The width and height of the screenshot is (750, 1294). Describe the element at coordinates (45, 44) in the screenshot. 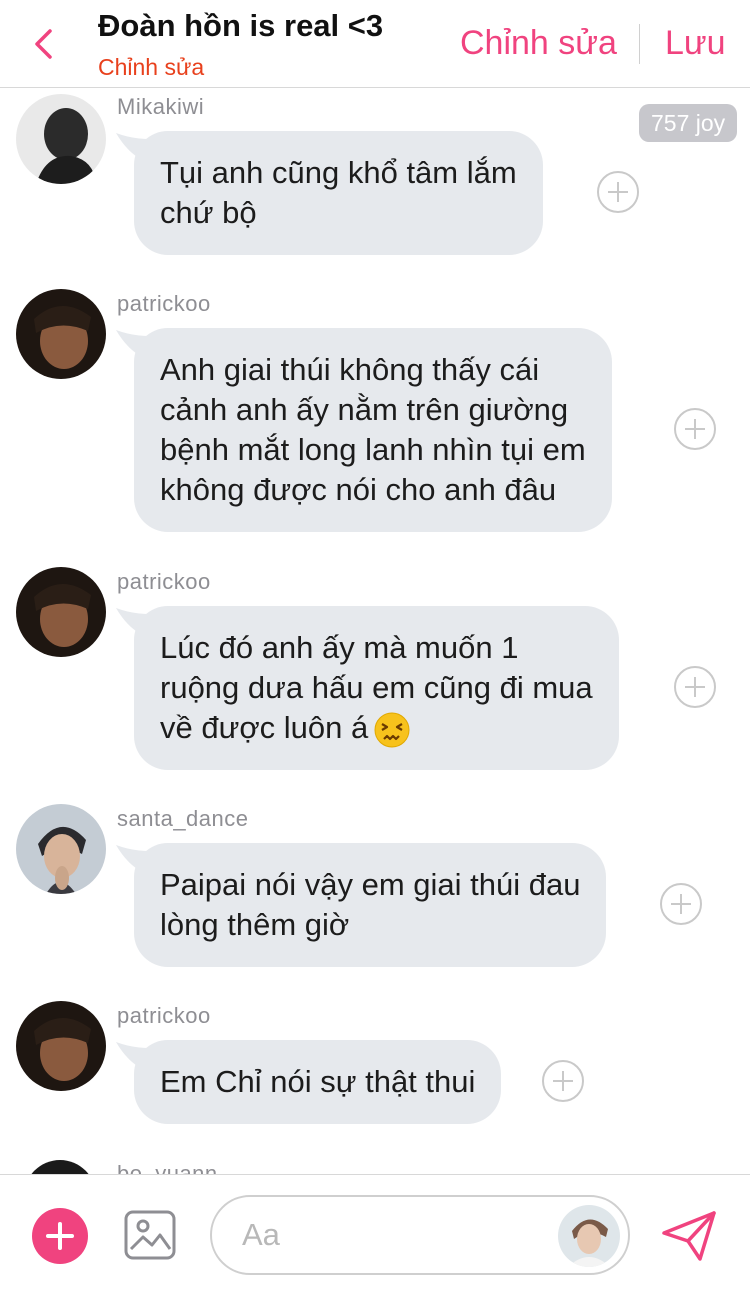

I see `chevron-left-icon` at that location.